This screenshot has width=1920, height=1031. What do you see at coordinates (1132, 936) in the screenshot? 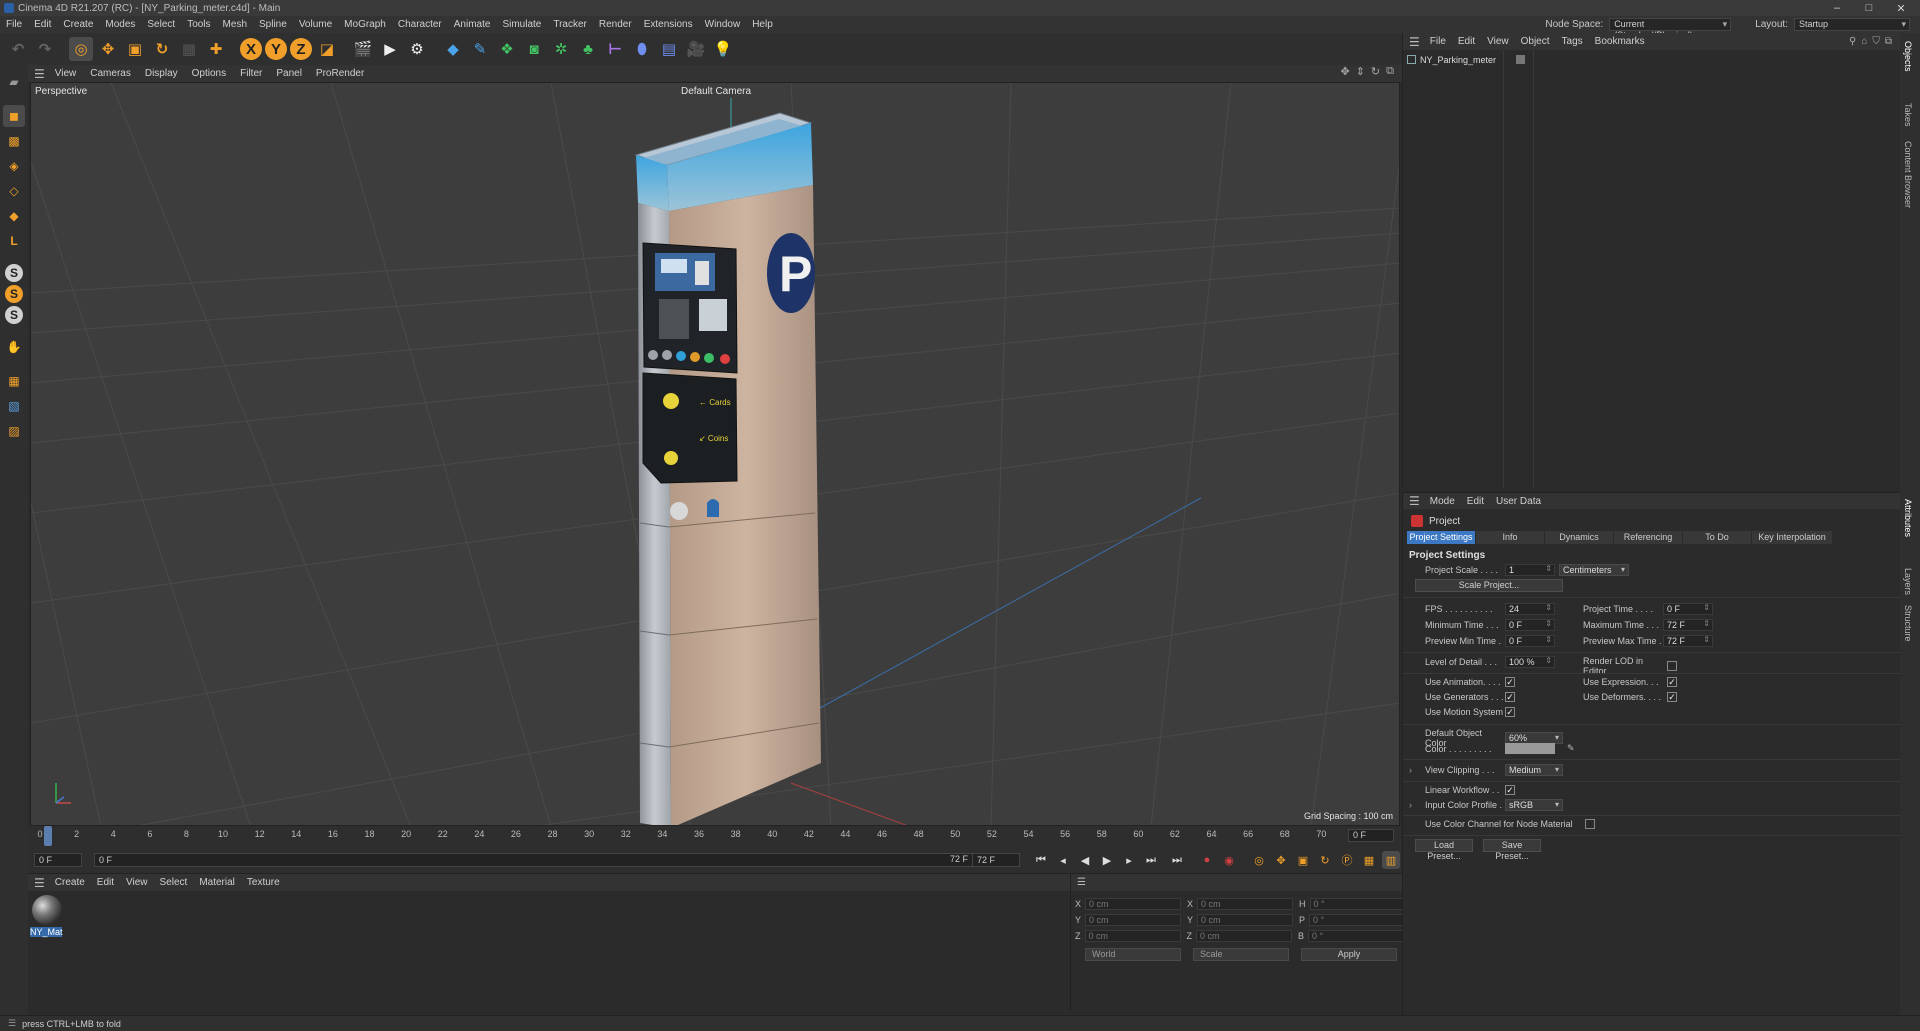
I see `position-z-field: 0 cm` at bounding box center [1132, 936].